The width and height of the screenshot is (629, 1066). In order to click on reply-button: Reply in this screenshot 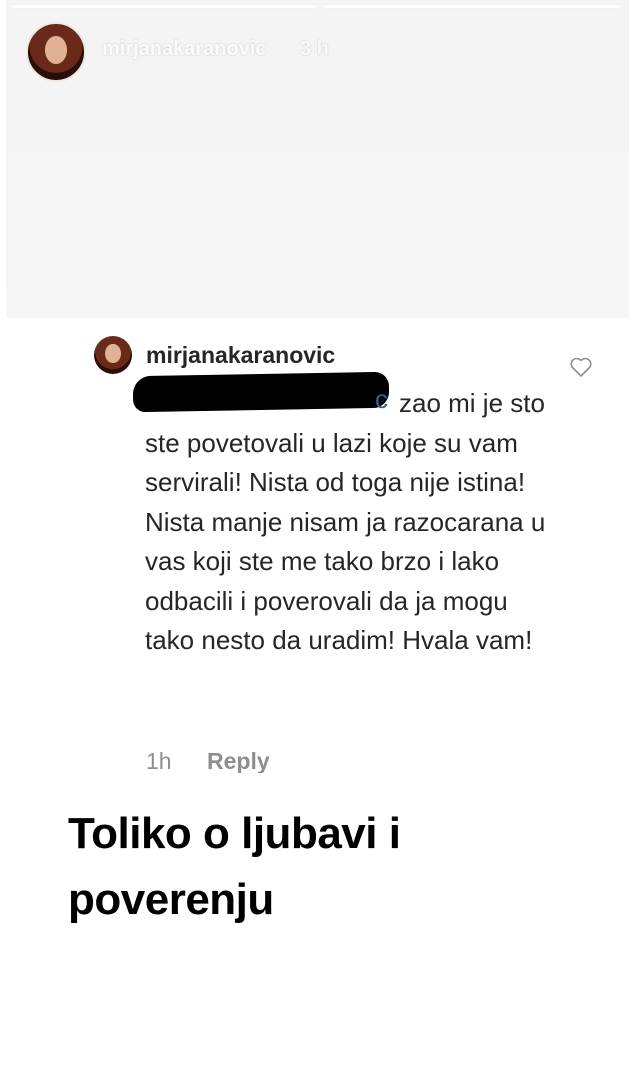, I will do `click(238, 761)`.